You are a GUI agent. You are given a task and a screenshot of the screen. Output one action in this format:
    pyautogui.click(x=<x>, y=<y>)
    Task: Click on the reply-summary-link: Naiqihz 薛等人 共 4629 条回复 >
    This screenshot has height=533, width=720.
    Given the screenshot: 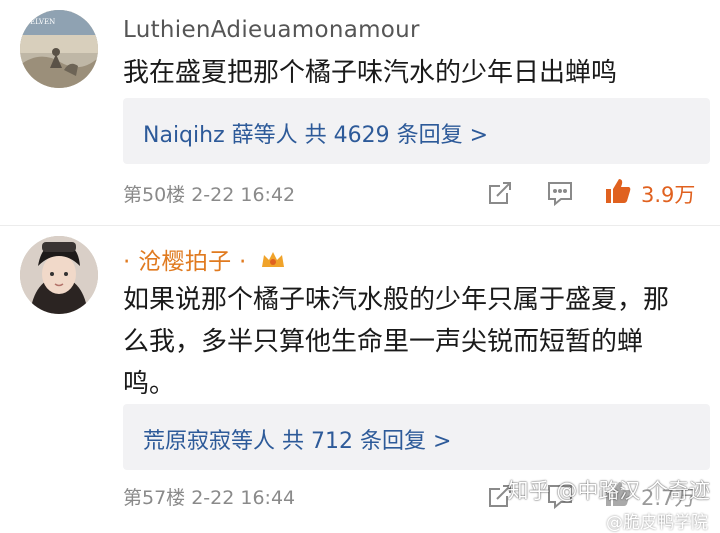 What is the action you would take?
    pyautogui.click(x=315, y=133)
    